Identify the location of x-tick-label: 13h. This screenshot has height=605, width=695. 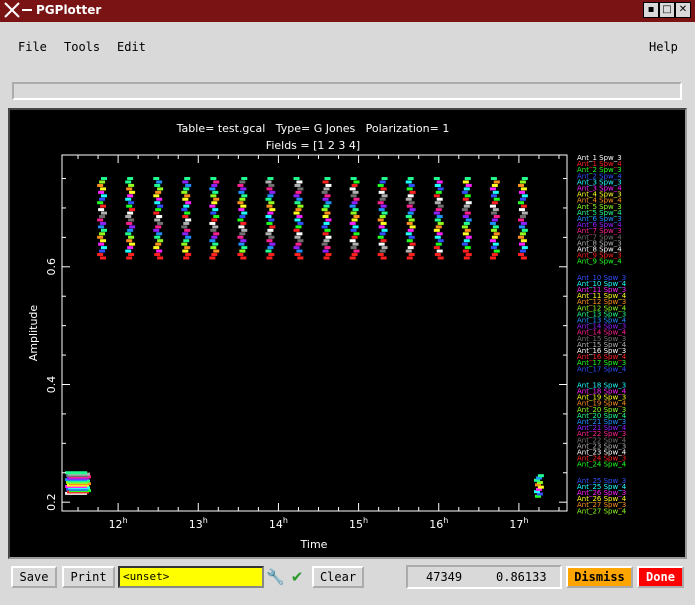
(198, 523).